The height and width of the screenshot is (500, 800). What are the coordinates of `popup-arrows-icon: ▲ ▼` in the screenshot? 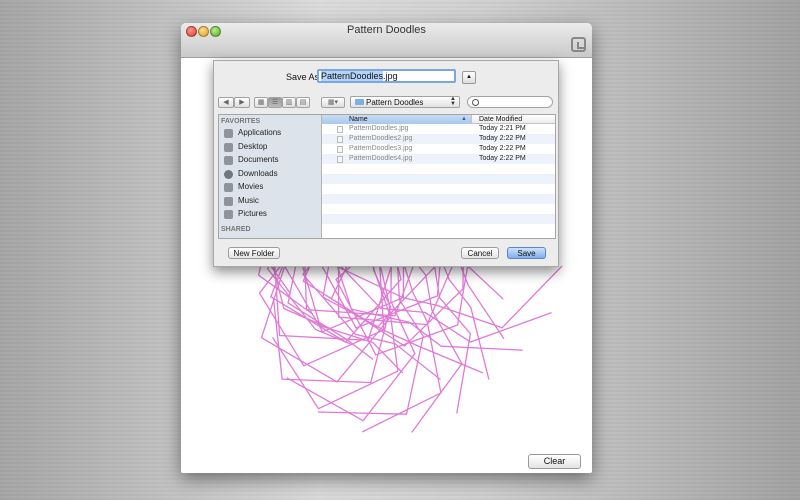 It's located at (453, 101).